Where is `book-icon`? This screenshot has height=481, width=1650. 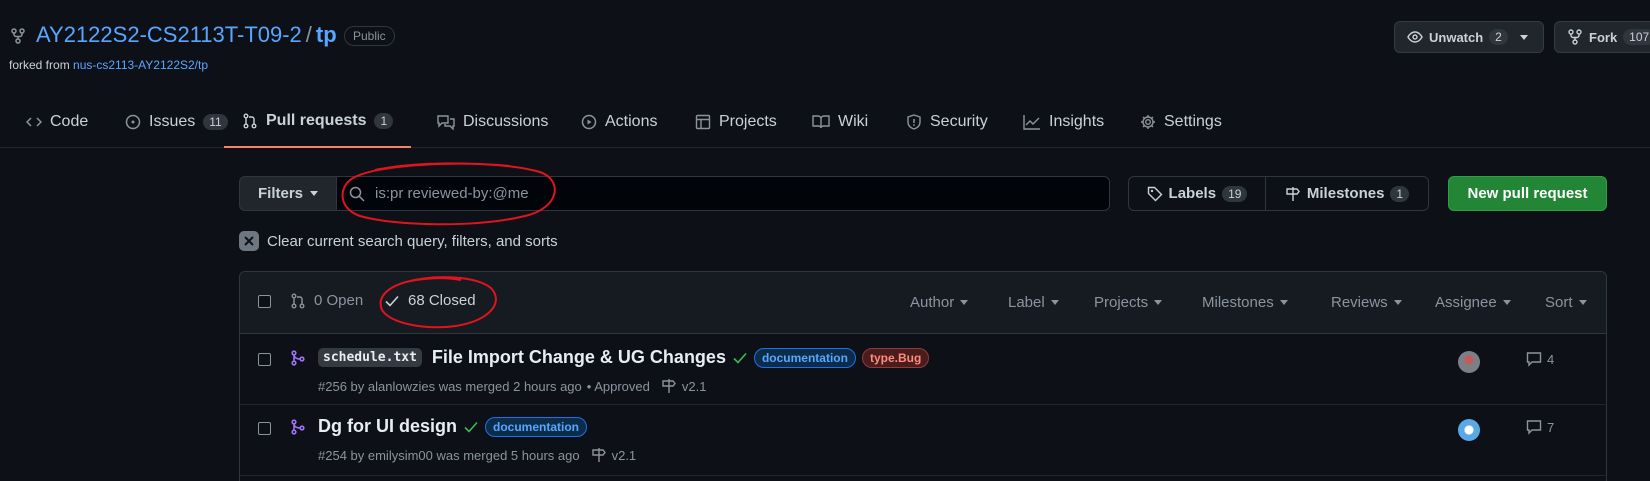
book-icon is located at coordinates (821, 122).